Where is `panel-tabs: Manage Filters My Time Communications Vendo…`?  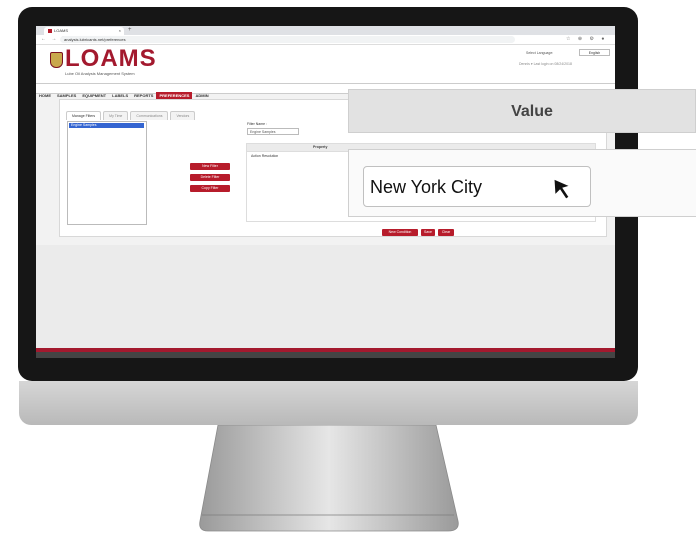 panel-tabs: Manage Filters My Time Communications Vendo… is located at coordinates (131, 112).